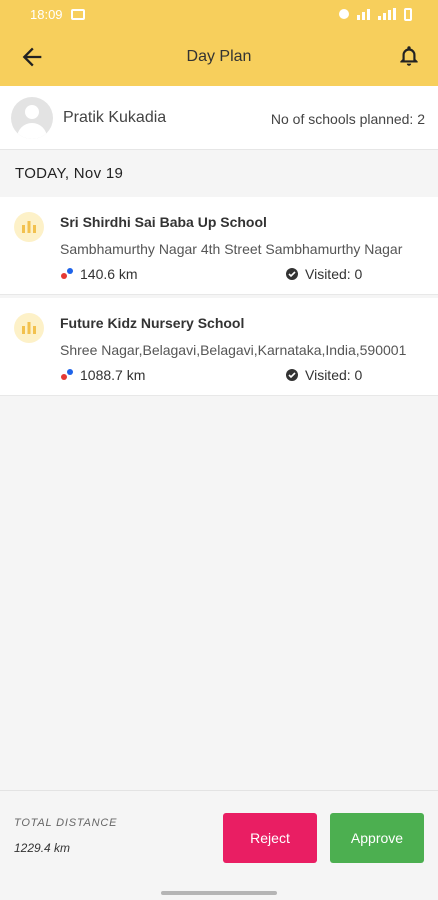  I want to click on school-name: Sri Shirdhi Sai Baba Up School, so click(163, 222).